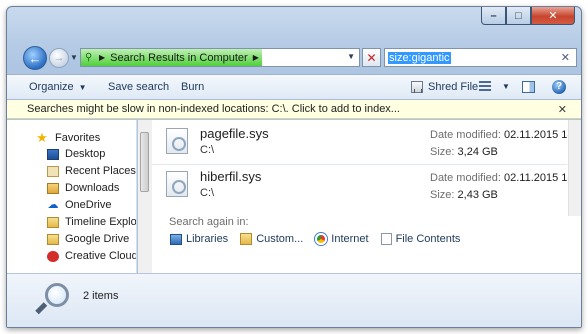 This screenshot has height=334, width=588. What do you see at coordinates (101, 256) in the screenshot?
I see `sidebar-item-label: Creative Cloud Fi` at bounding box center [101, 256].